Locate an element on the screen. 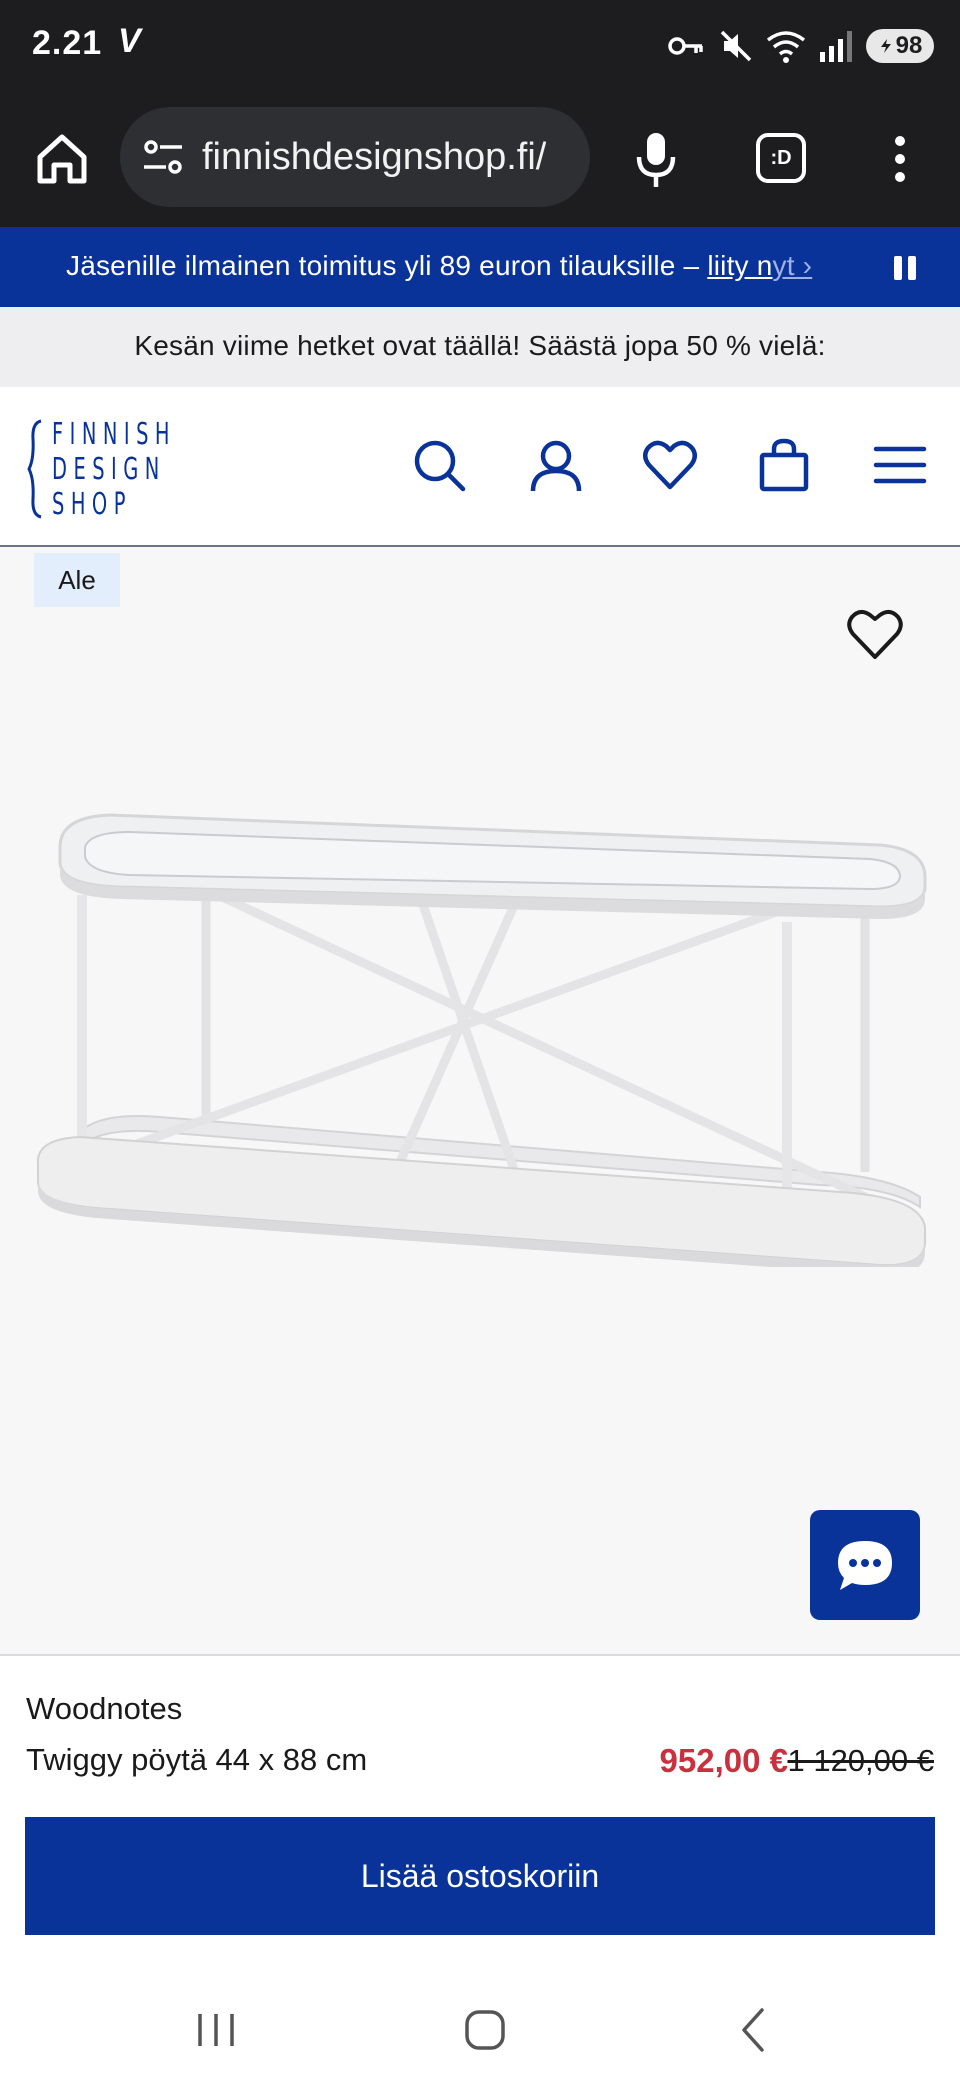 Image resolution: width=960 pixels, height=2080 pixels. system-nav-bar is located at coordinates (480, 2025).